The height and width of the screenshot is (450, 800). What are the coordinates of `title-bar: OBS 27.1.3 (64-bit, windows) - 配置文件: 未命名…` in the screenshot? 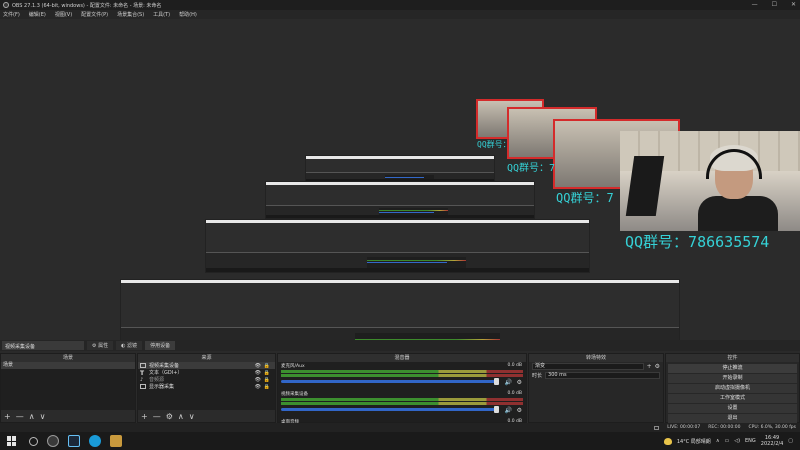 It's located at (400, 5).